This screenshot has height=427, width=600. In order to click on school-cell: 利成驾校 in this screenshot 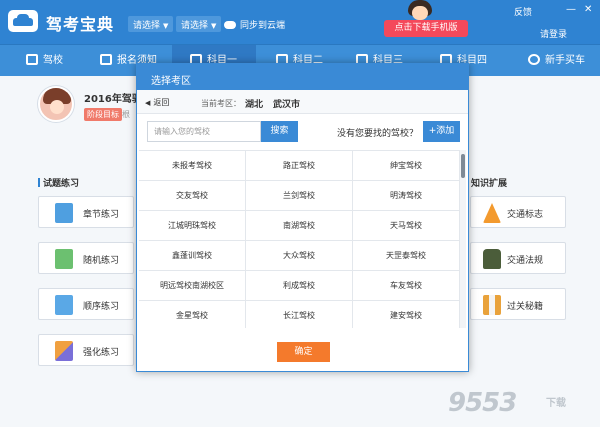, I will do `click(299, 286)`.